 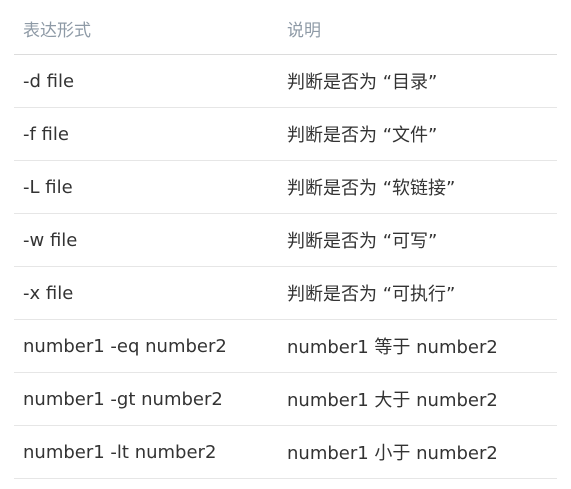 What do you see at coordinates (50, 240) in the screenshot?
I see `expression-cell: -w file` at bounding box center [50, 240].